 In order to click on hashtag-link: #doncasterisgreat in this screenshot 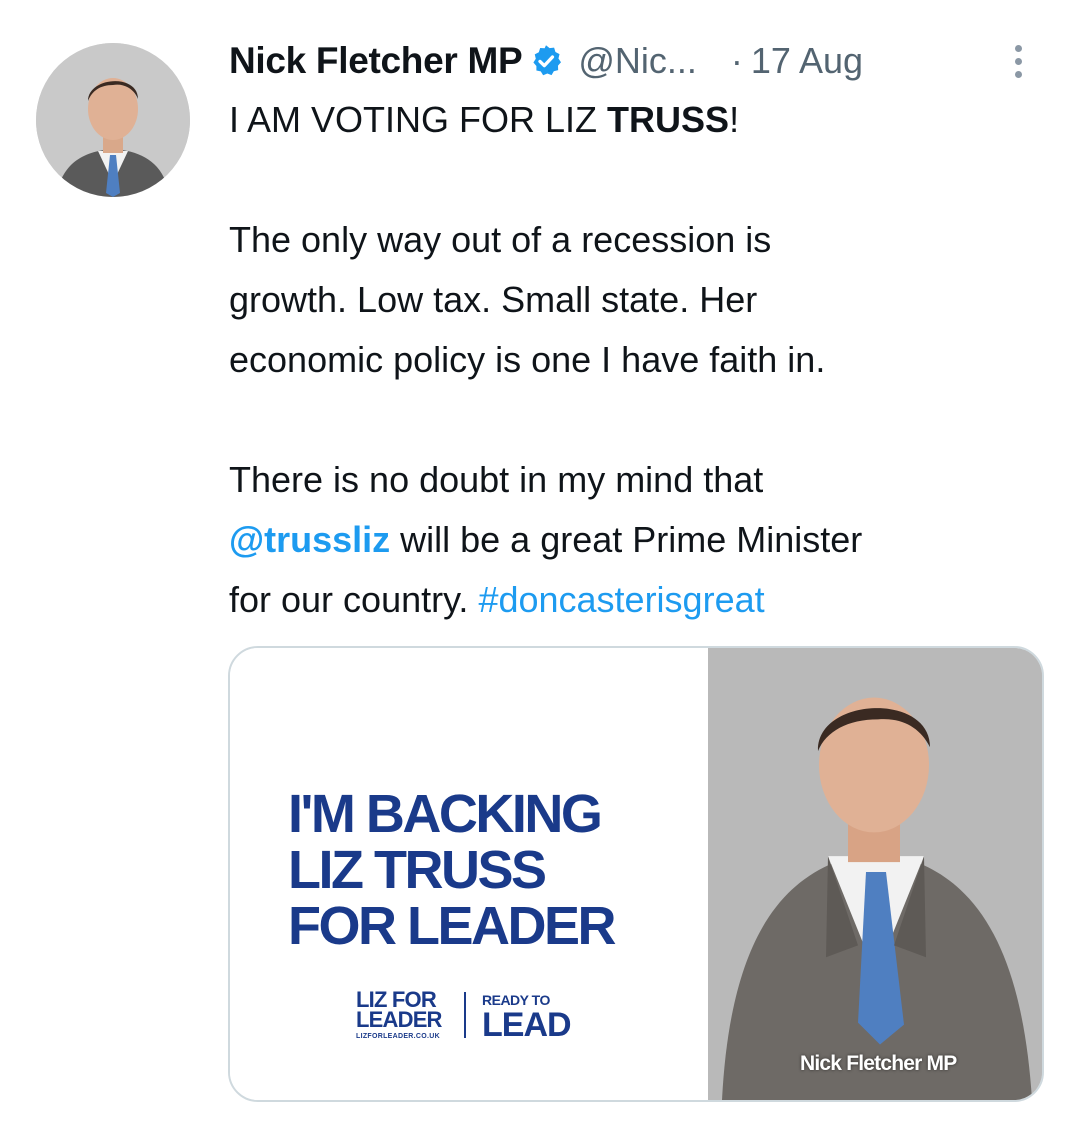, I will do `click(621, 599)`.